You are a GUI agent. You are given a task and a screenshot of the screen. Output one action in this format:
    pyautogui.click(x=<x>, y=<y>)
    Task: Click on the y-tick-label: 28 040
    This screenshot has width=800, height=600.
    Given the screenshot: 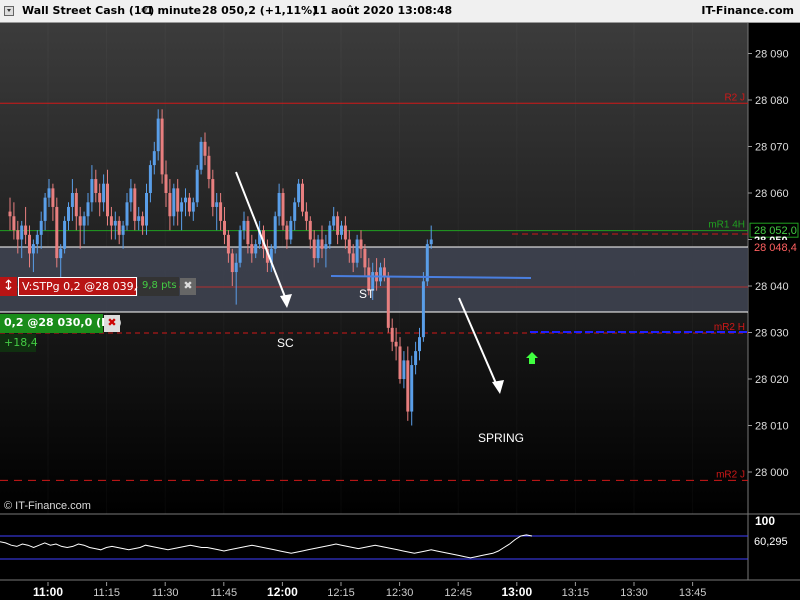 What is the action you would take?
    pyautogui.click(x=772, y=287)
    